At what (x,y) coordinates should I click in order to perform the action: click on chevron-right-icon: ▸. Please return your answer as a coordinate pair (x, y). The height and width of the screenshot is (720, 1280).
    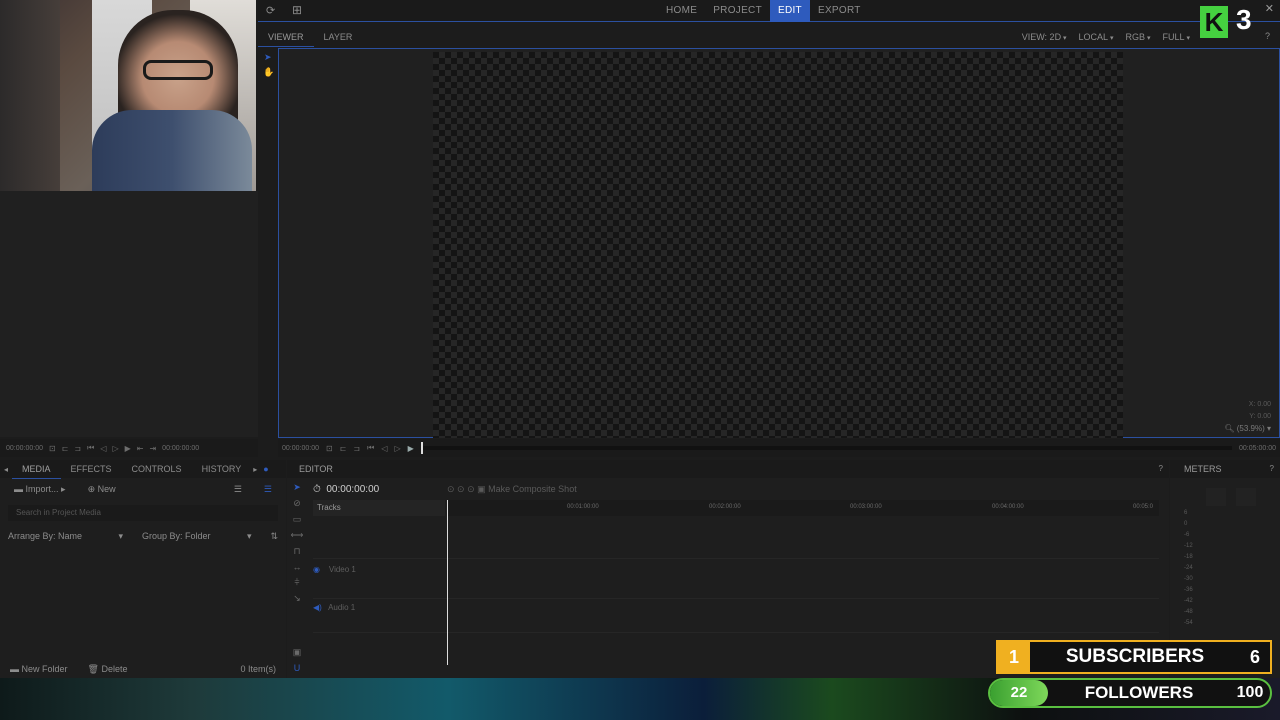
    Looking at the image, I should click on (255, 469).